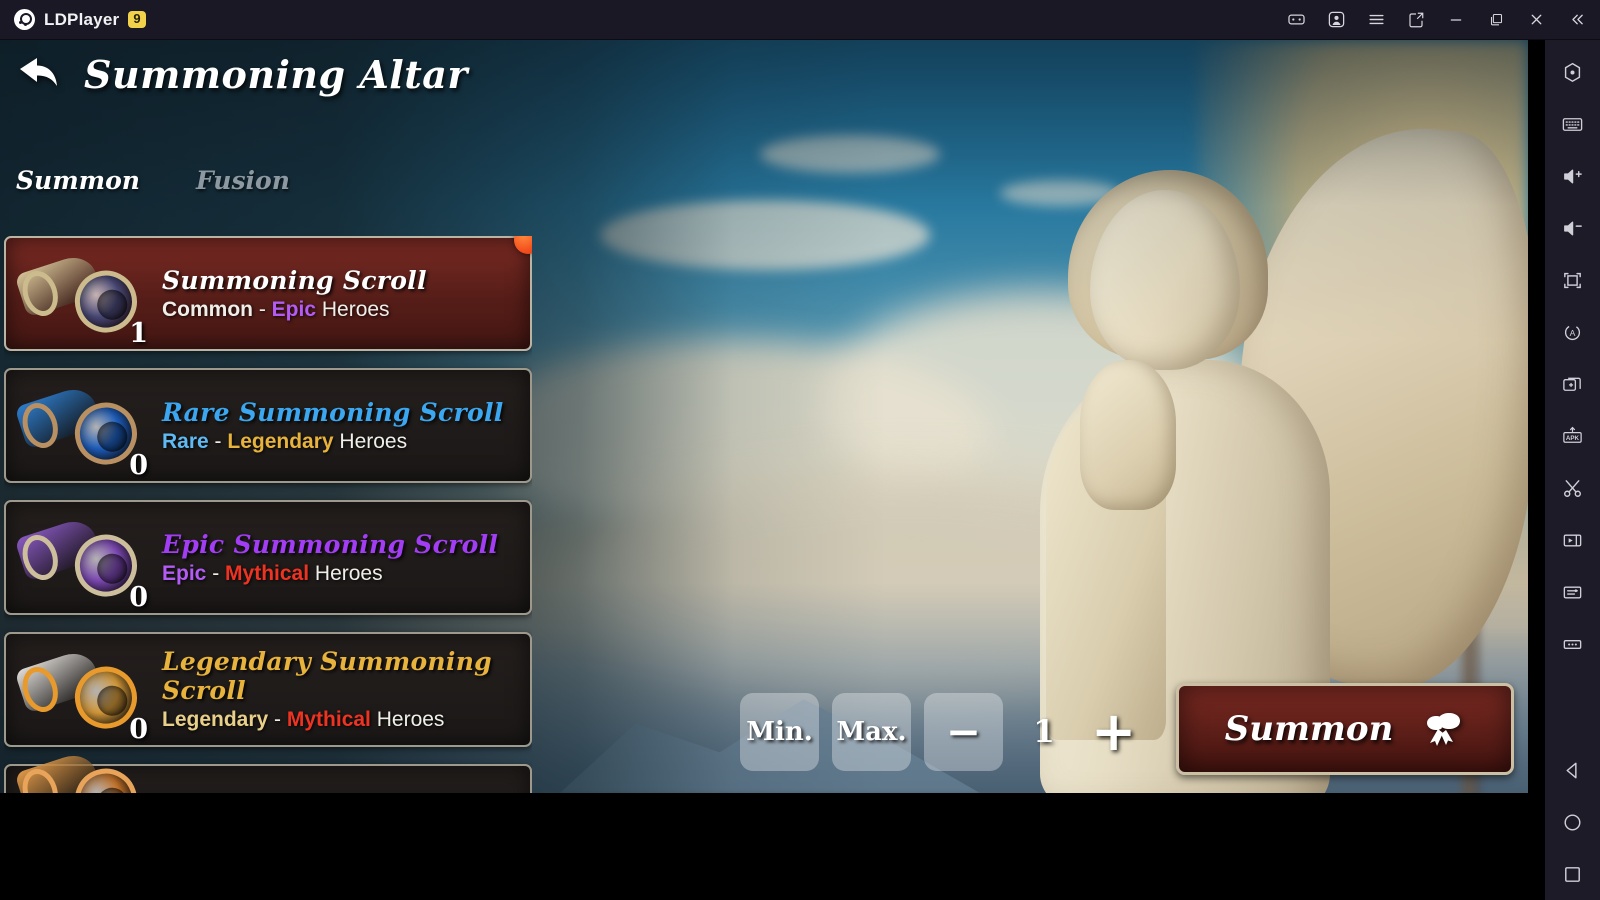  Describe the element at coordinates (1573, 124) in the screenshot. I see `keyboard-icon` at that location.